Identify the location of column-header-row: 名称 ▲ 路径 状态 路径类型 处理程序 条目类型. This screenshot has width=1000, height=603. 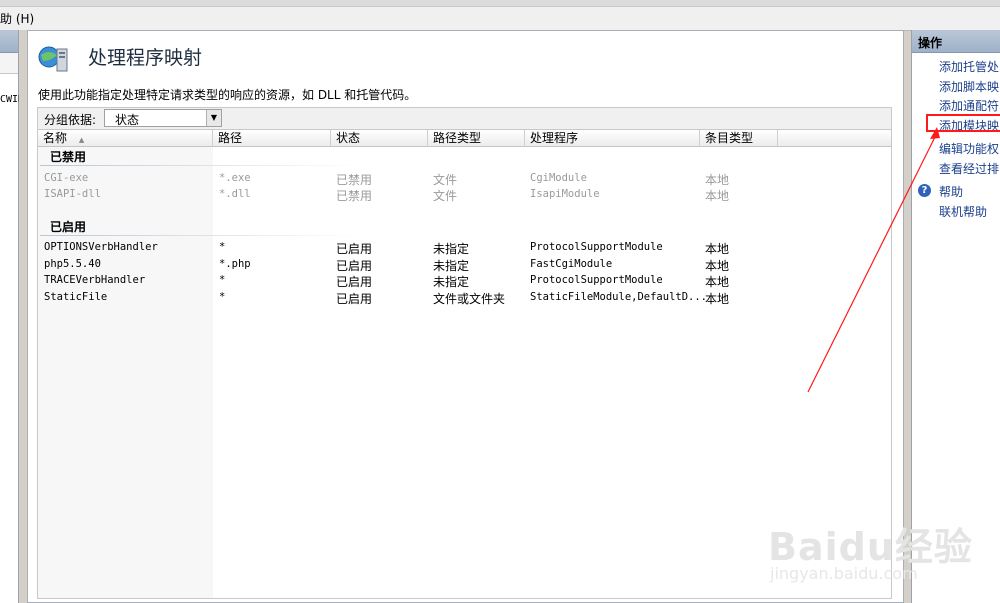
(464, 138).